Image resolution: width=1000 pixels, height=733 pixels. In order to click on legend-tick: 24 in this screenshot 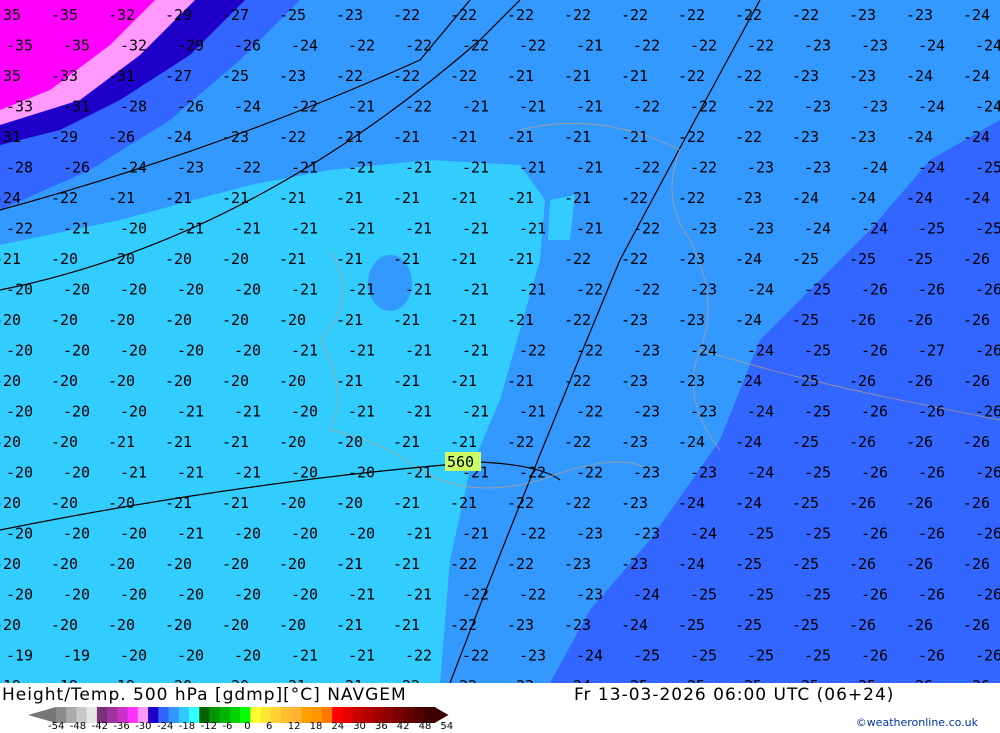, I will do `click(338, 726)`.